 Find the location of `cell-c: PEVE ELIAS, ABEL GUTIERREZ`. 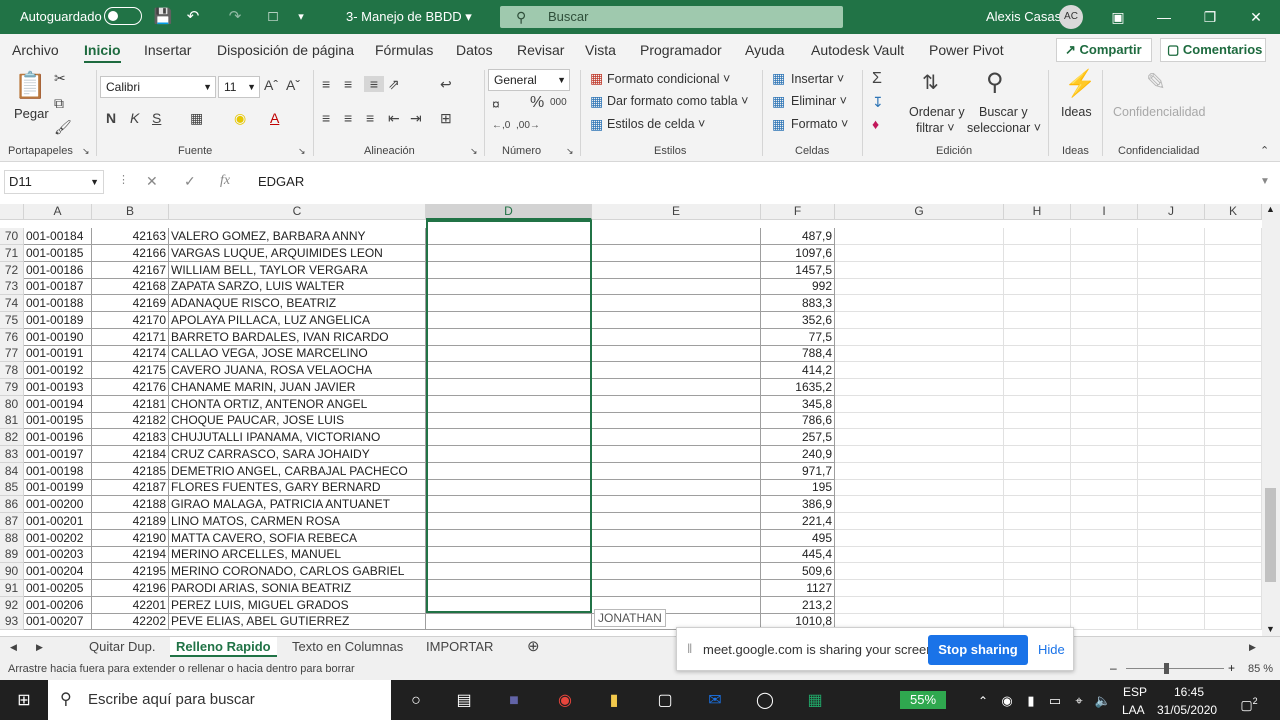

cell-c: PEVE ELIAS, ABEL GUTIERREZ is located at coordinates (297, 622).